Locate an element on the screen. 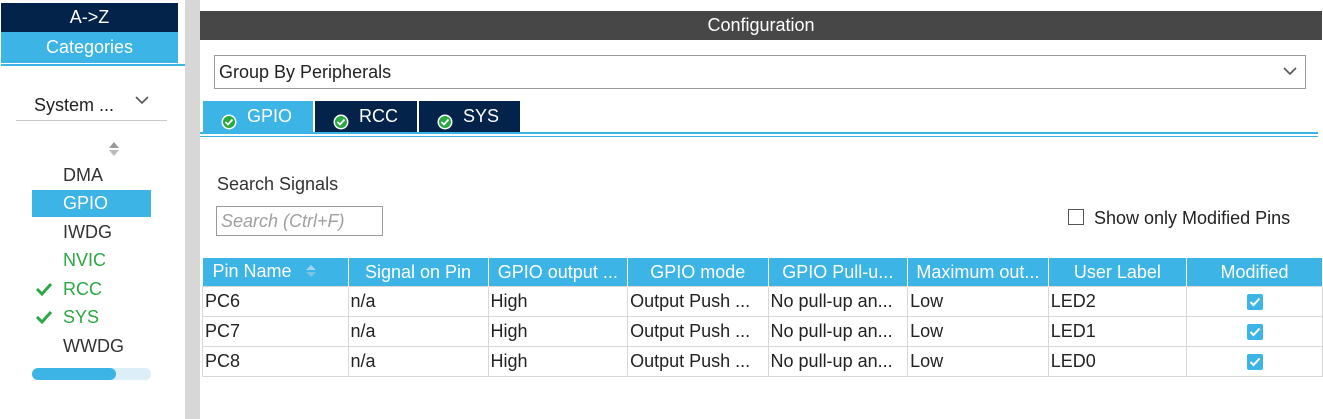 The image size is (1323, 419). column-header-pin-name: Pin Name is located at coordinates (275, 272).